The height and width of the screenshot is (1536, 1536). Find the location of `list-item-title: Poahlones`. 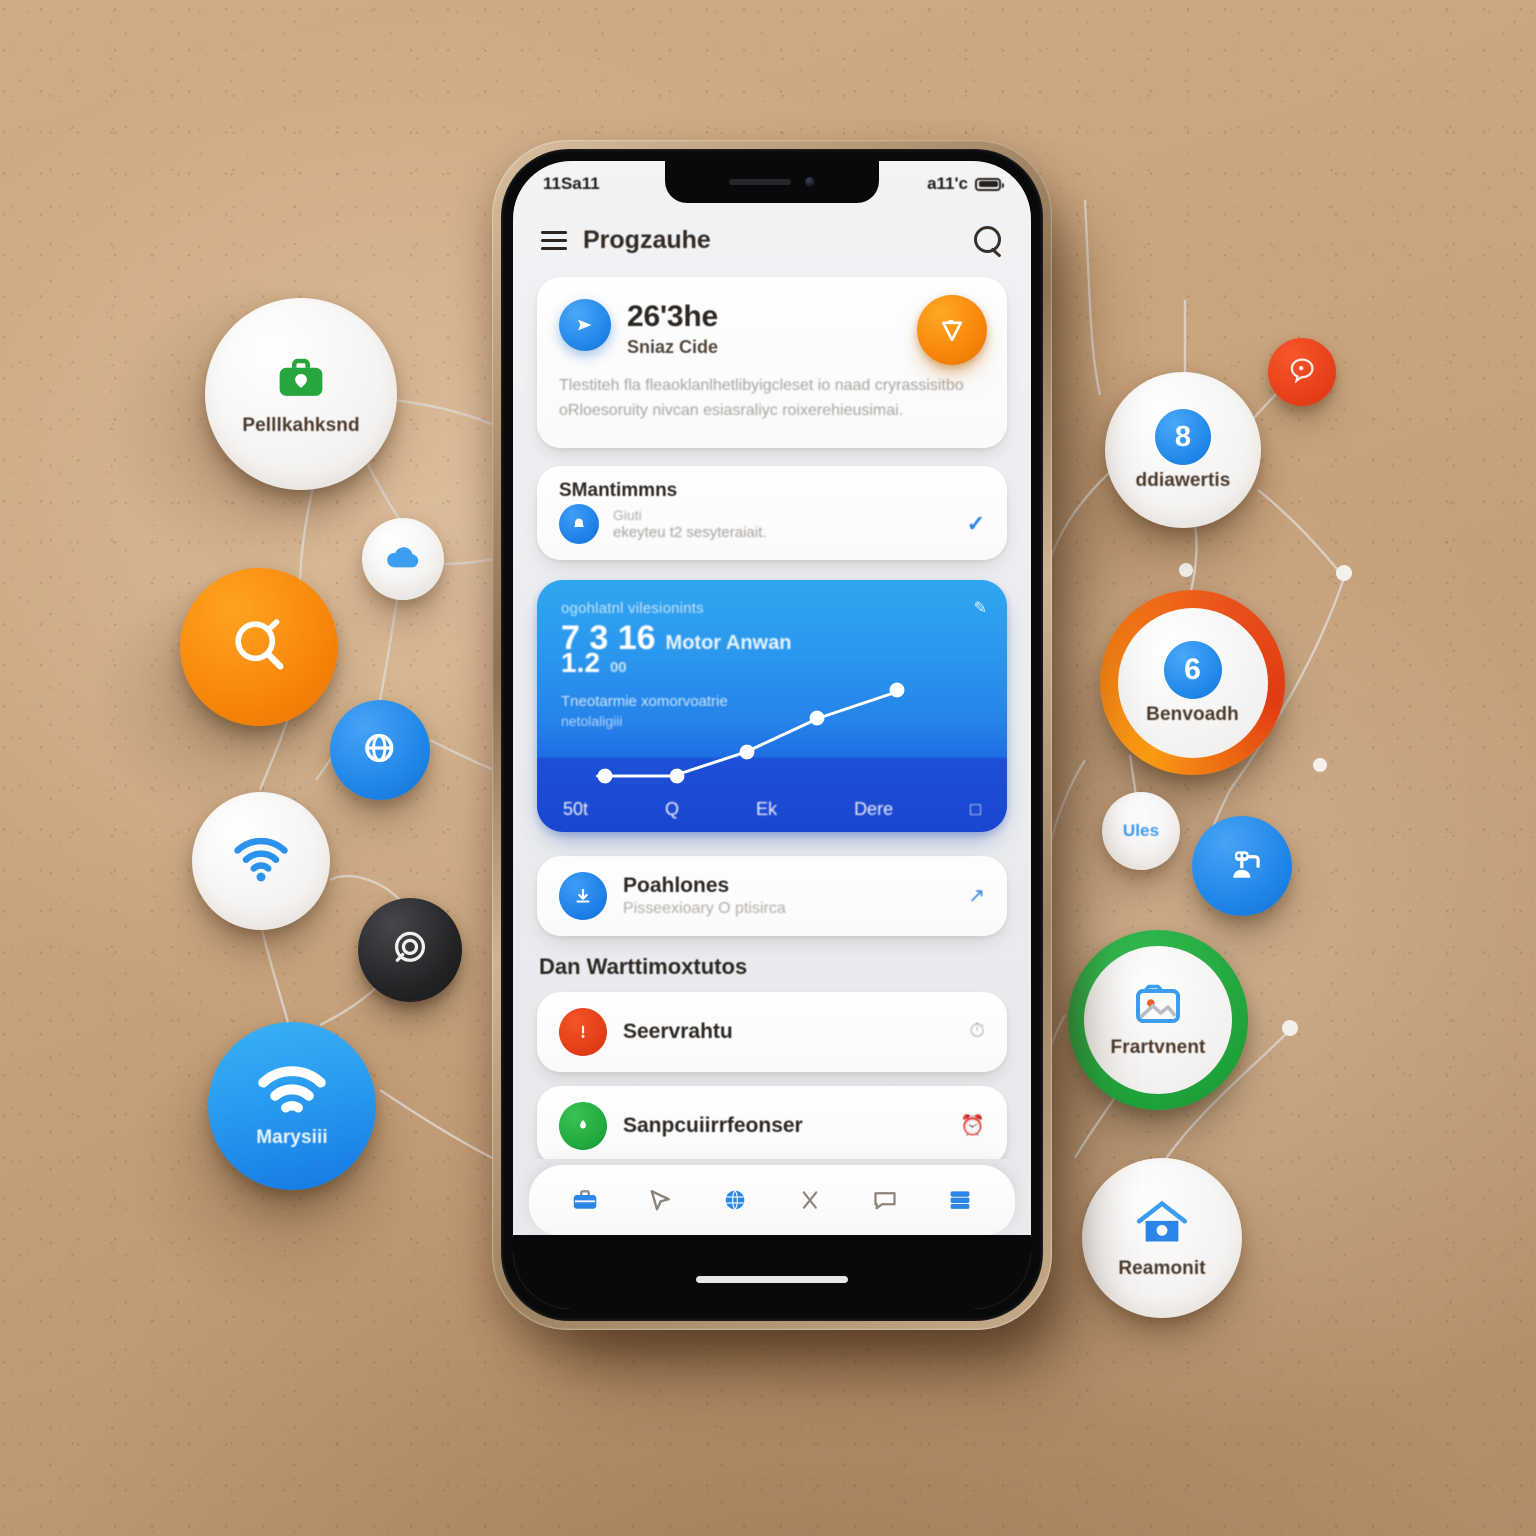

list-item-title: Poahlones is located at coordinates (676, 885).